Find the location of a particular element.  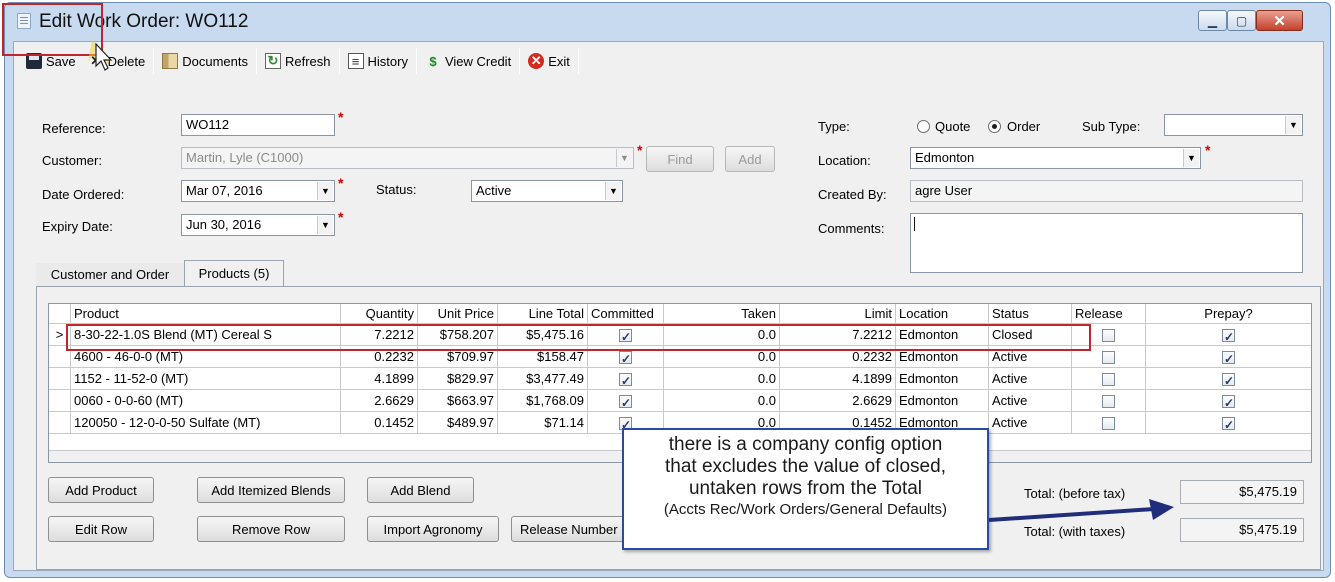

remove-row-button: Remove Row is located at coordinates (271, 529).